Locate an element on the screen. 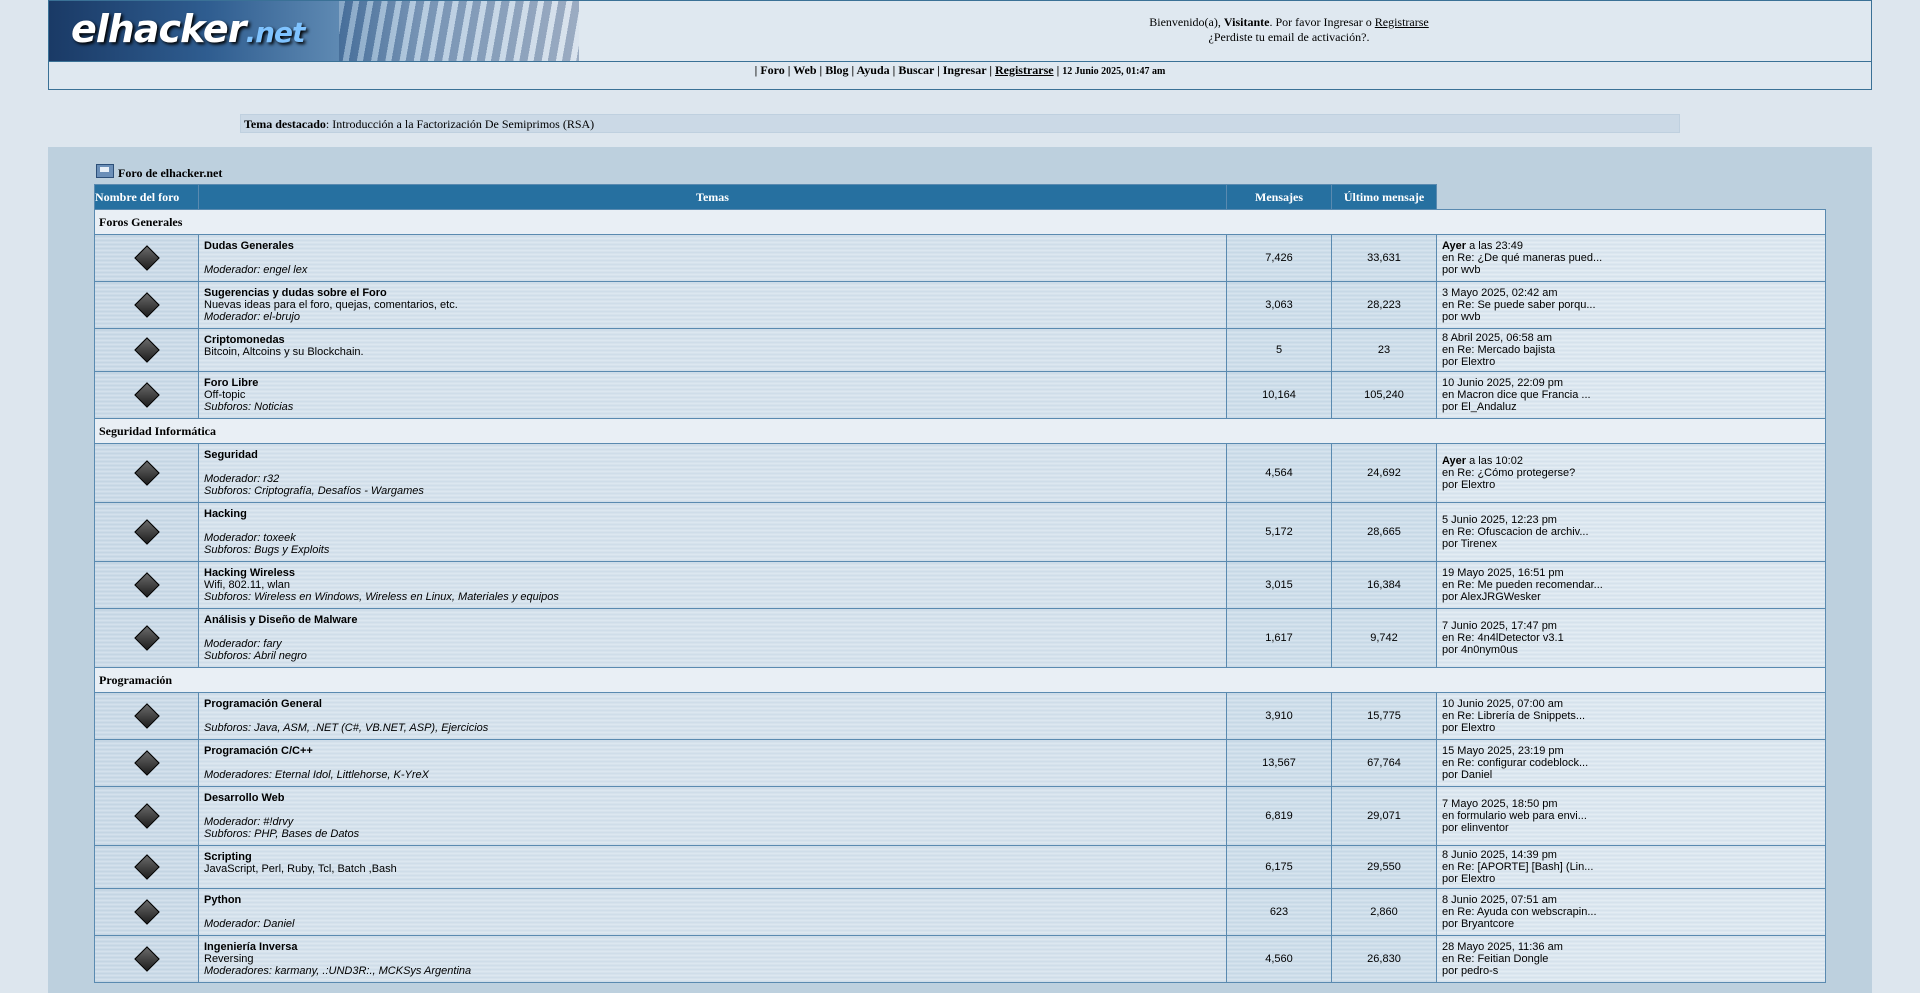 The image size is (1920, 993). nav-blog: Blog is located at coordinates (836, 70).